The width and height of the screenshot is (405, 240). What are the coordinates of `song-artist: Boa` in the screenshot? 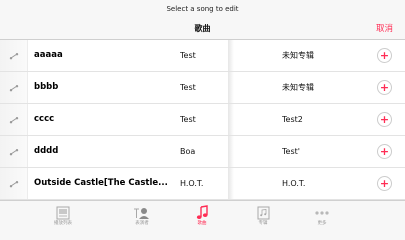 It's located at (188, 151).